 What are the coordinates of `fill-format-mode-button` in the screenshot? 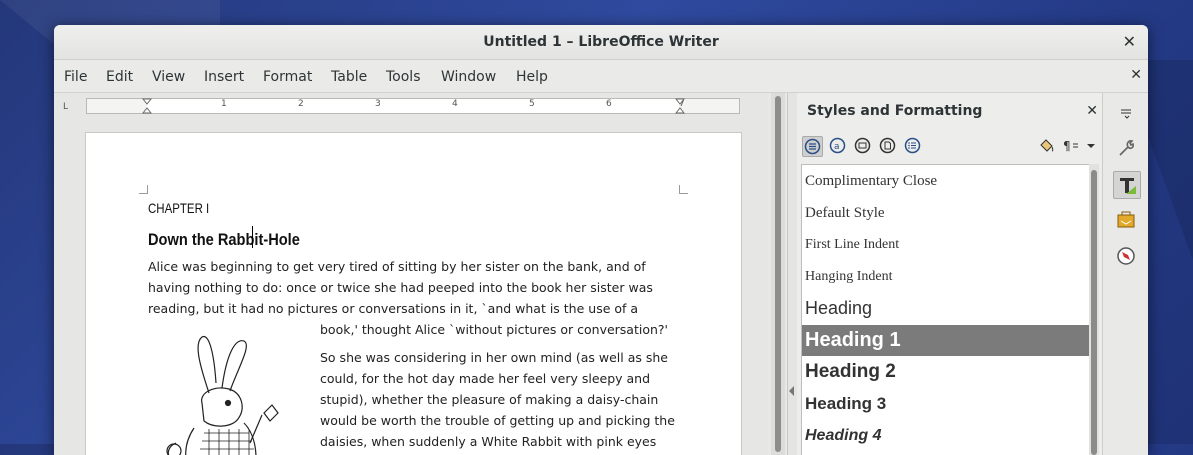 It's located at (1046, 145).